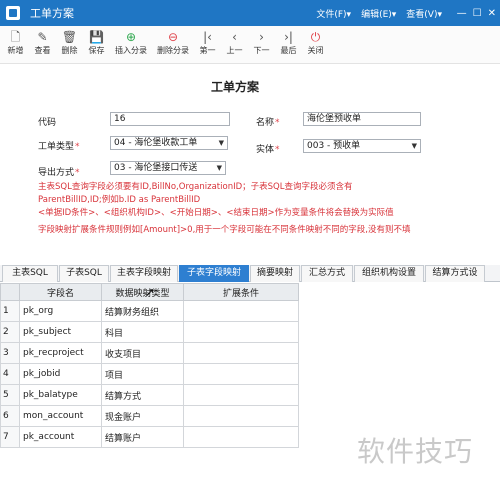 The height and width of the screenshot is (488, 500). I want to click on last-button: ›| 最后, so click(288, 44).